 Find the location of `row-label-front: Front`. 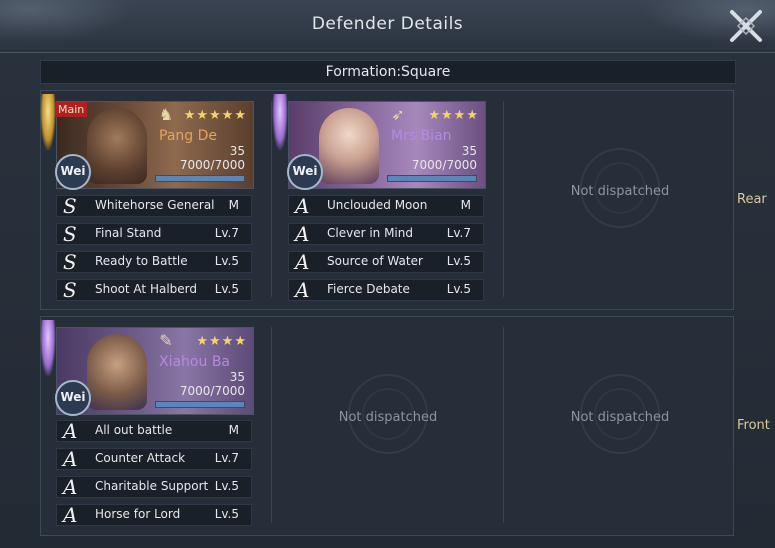

row-label-front: Front is located at coordinates (753, 425).